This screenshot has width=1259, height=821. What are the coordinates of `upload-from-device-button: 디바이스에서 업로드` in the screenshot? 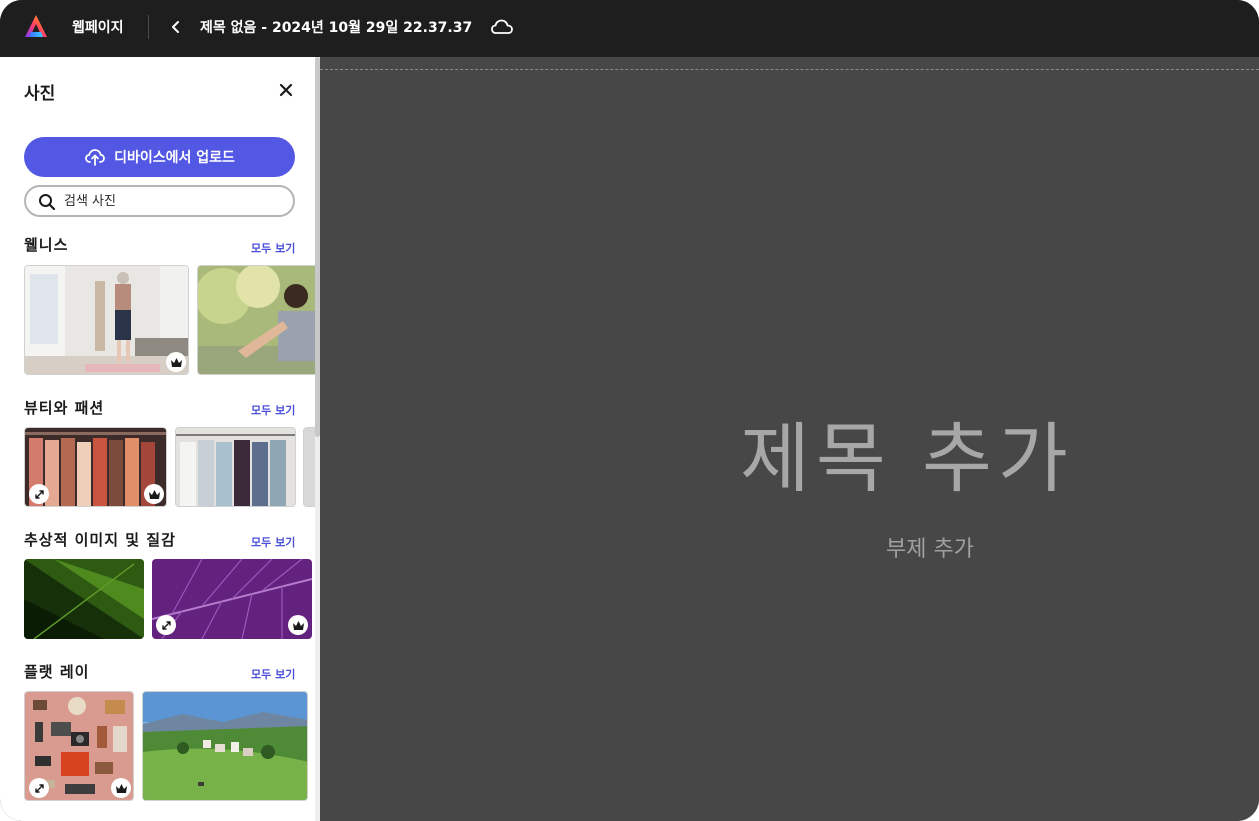 It's located at (159, 157).